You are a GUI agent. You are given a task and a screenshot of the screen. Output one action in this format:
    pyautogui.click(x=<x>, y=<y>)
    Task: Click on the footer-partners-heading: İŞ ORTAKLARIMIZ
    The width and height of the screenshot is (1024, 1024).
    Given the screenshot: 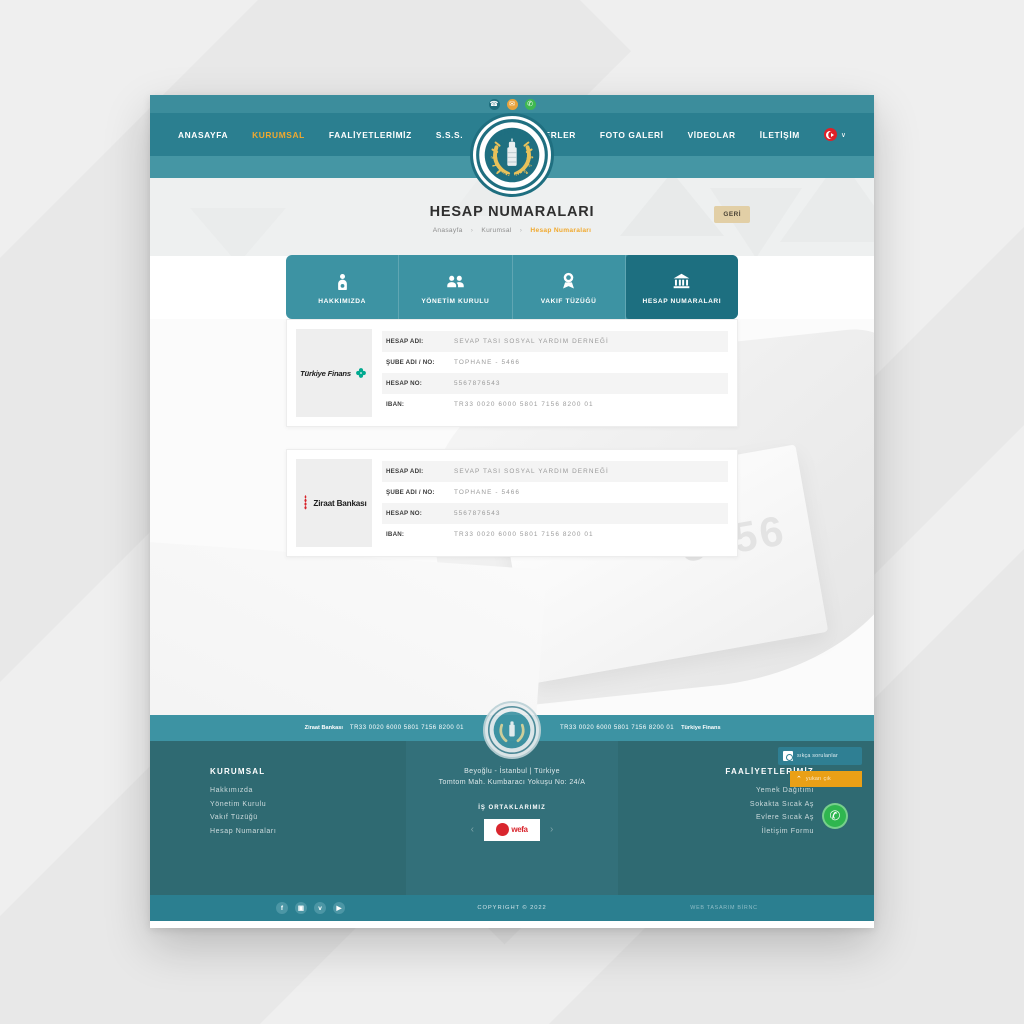 What is the action you would take?
    pyautogui.click(x=512, y=807)
    